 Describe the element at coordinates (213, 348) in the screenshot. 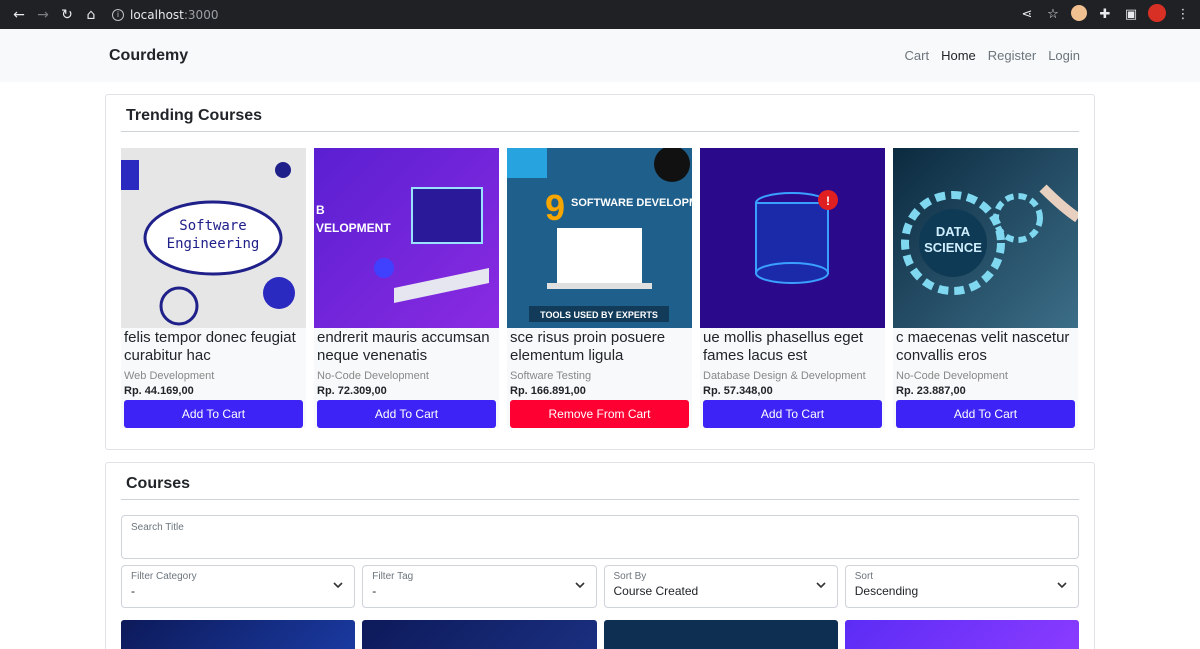

I see `course-name: felis tempor donec feugiat curabitur hac` at that location.